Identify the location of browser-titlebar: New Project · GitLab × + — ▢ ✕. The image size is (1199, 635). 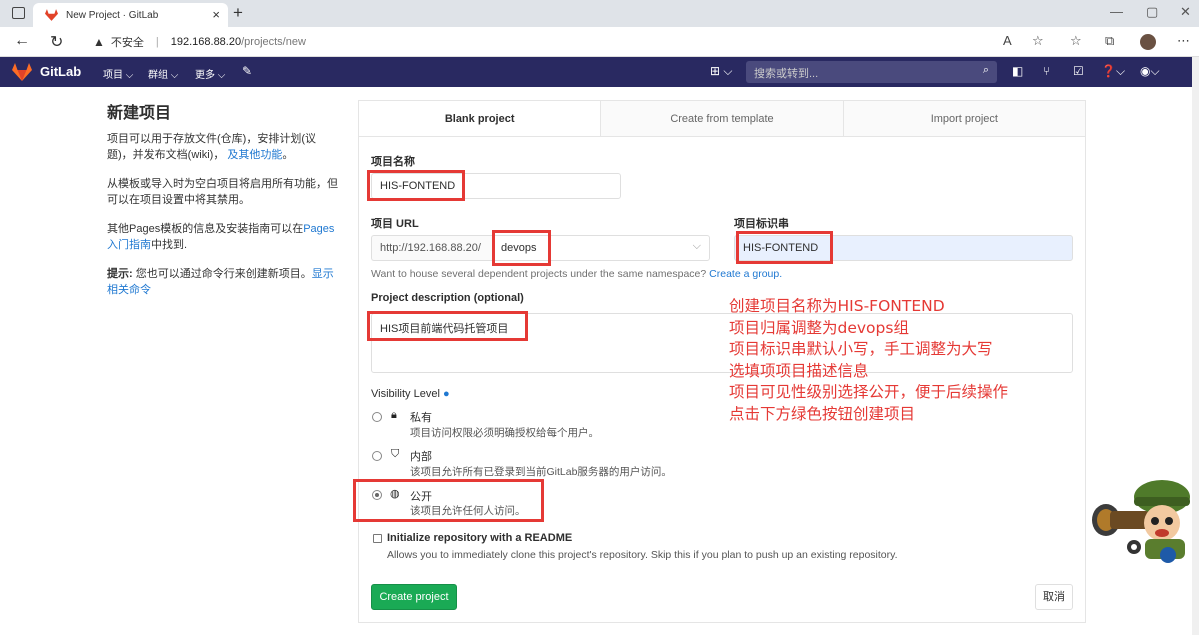
(599, 13).